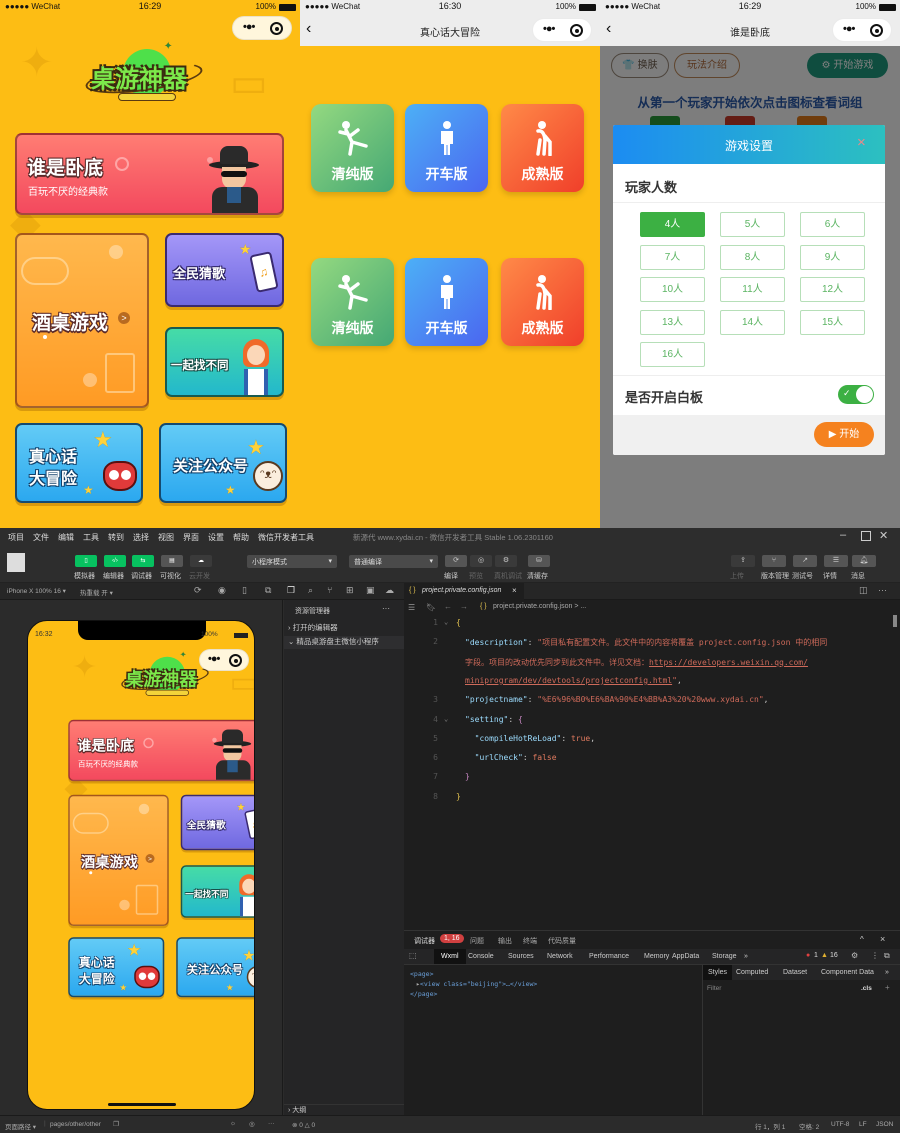 The image size is (900, 1133). What do you see at coordinates (352, 302) in the screenshot?
I see `version-card: 清纯版` at bounding box center [352, 302].